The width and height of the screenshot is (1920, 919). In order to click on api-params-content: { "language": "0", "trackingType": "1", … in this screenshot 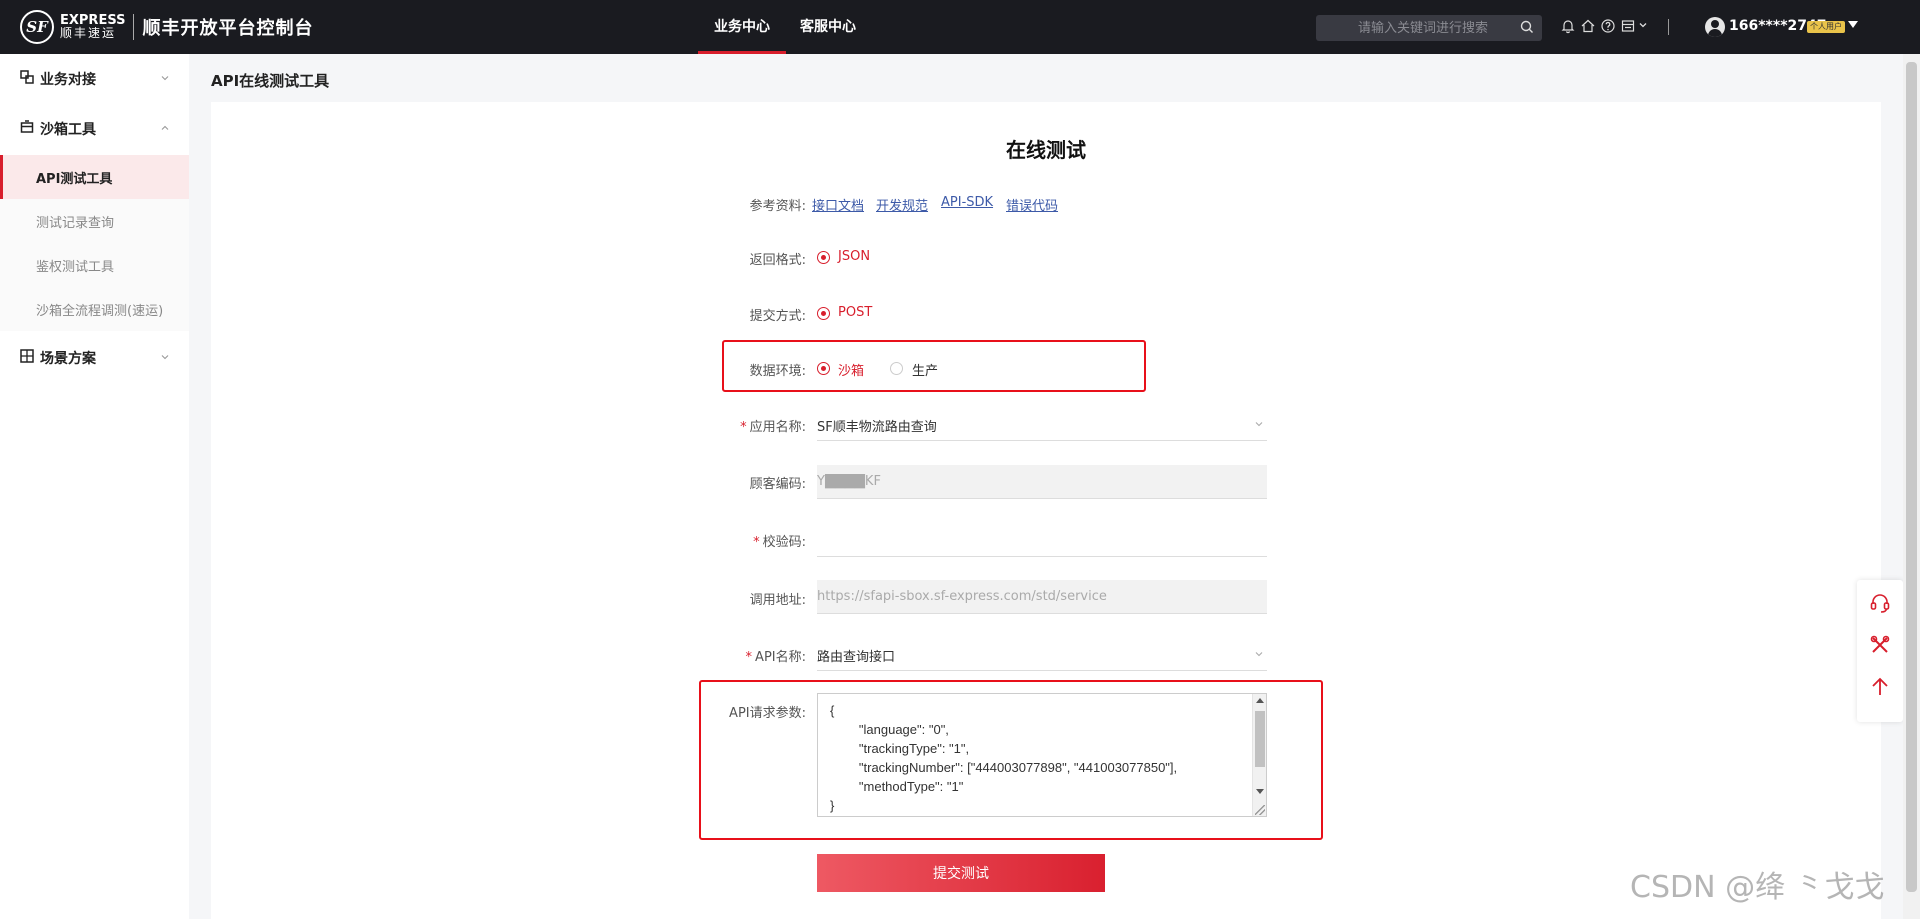, I will do `click(1004, 758)`.